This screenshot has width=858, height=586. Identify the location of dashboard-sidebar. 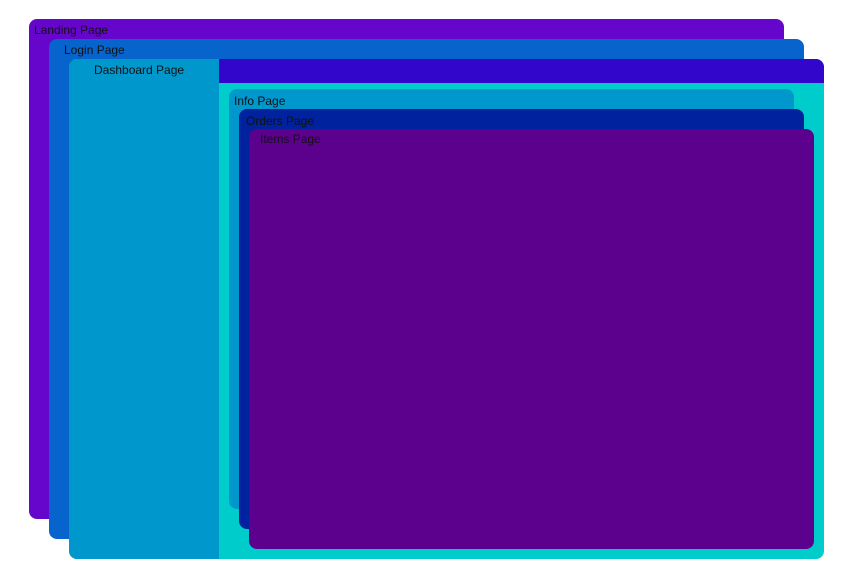
(144, 309).